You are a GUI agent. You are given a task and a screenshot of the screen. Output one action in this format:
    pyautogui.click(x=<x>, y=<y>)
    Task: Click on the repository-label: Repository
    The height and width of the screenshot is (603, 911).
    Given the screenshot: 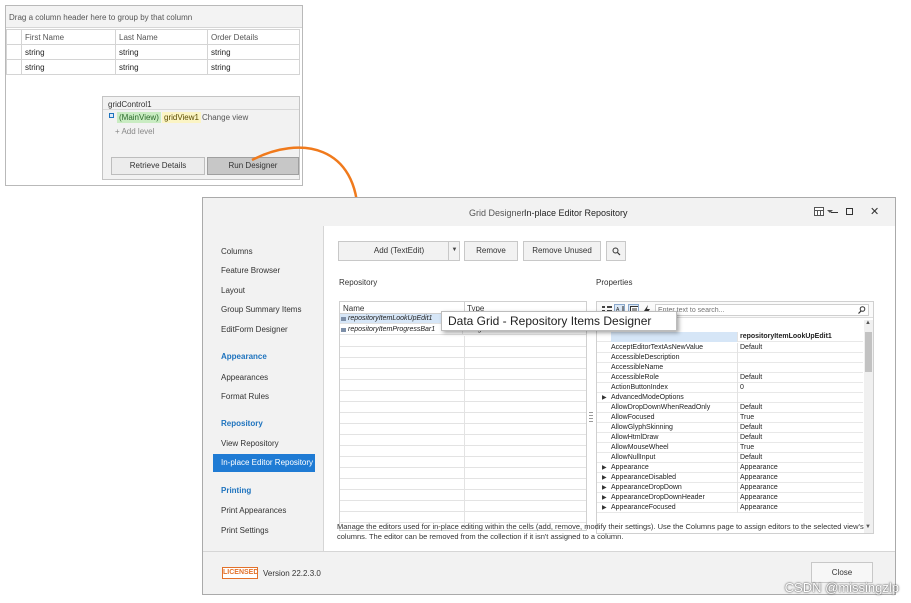 What is the action you would take?
    pyautogui.click(x=358, y=282)
    